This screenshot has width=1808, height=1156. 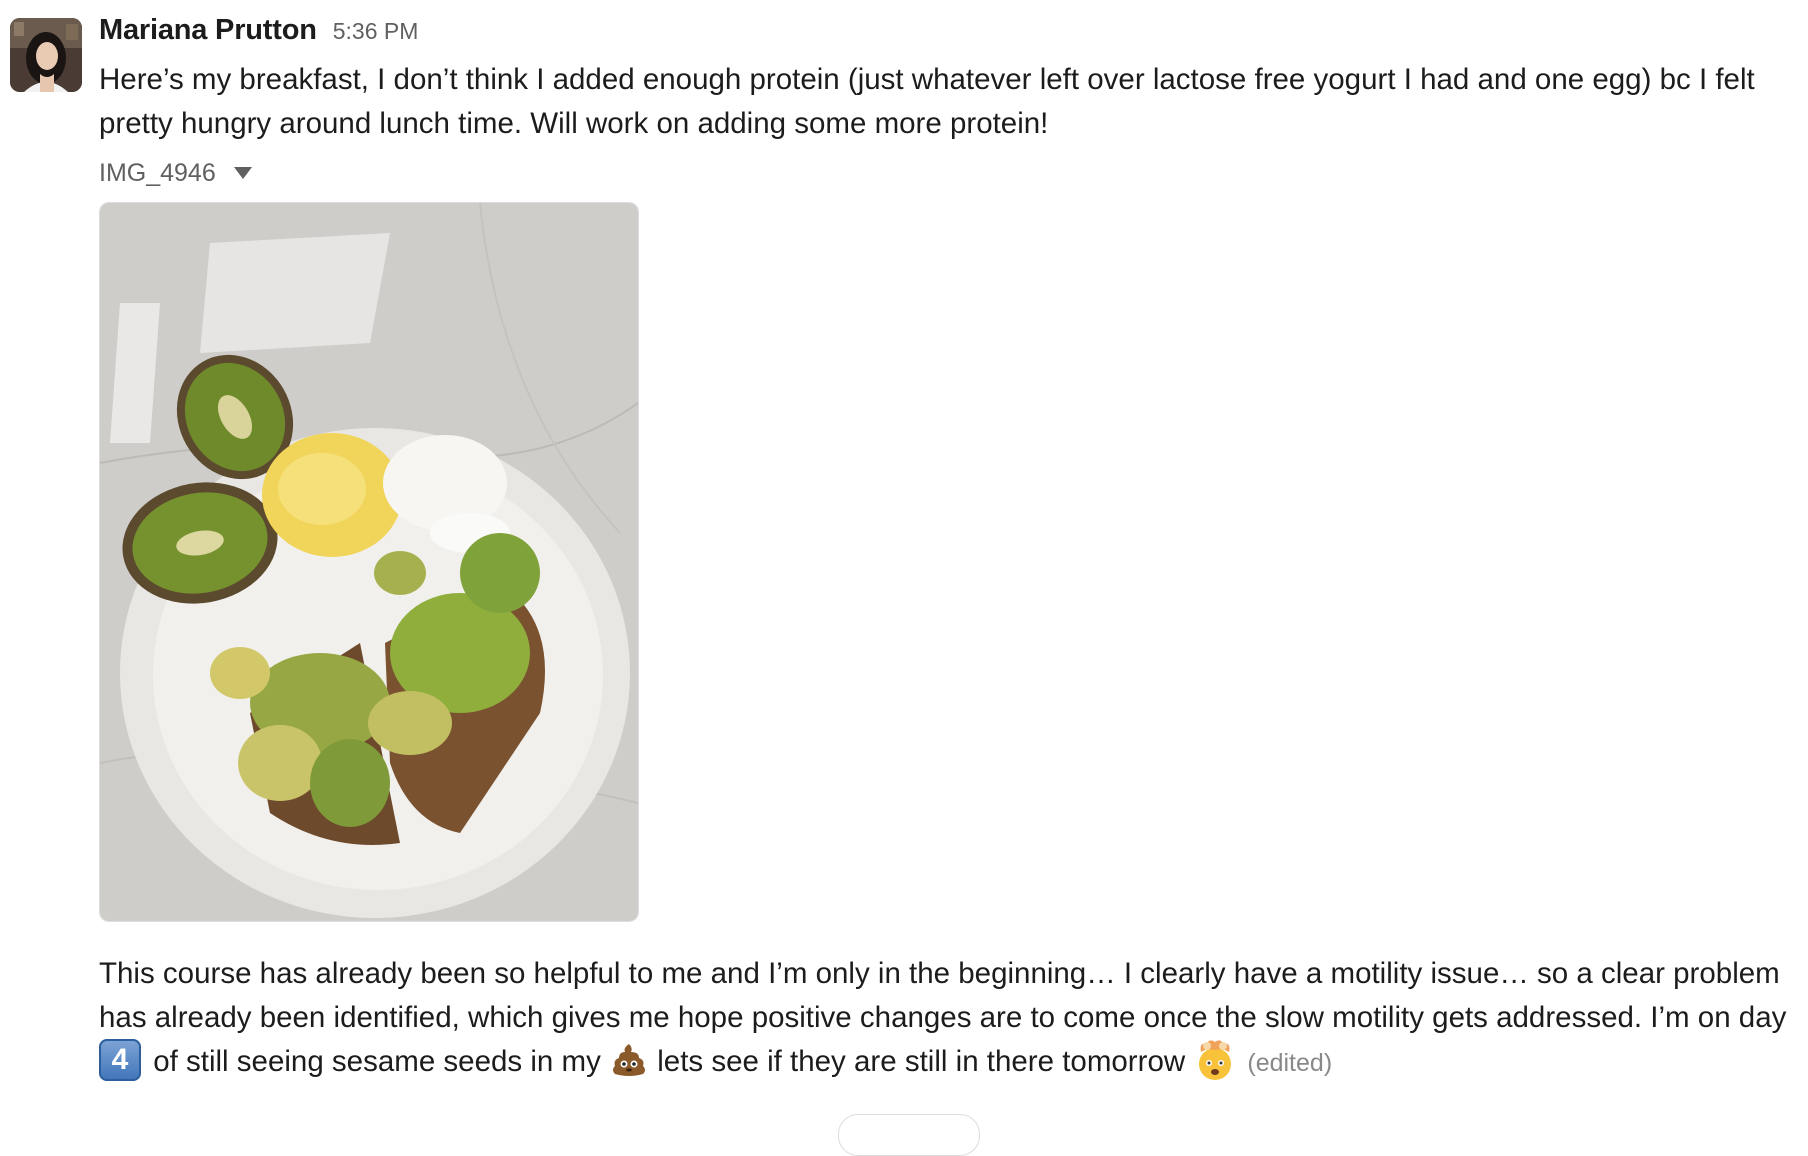 I want to click on followup-text-part2: of still seeing sesame seeds in my, so click(x=377, y=1061).